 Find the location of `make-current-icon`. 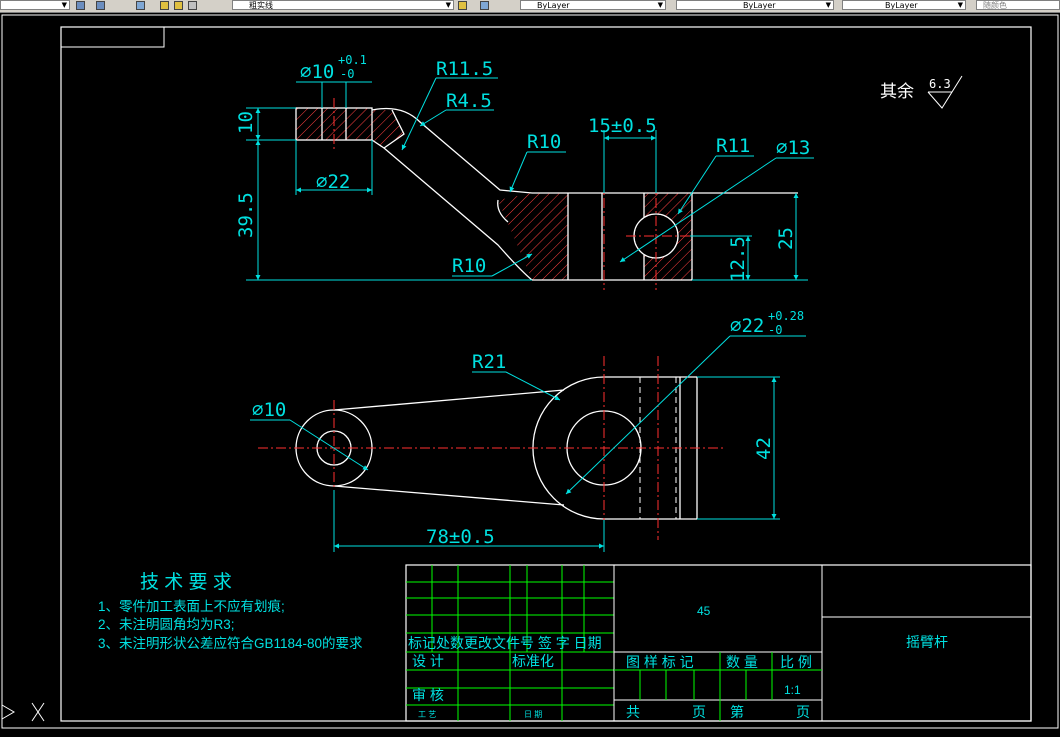

make-current-icon is located at coordinates (462, 5).